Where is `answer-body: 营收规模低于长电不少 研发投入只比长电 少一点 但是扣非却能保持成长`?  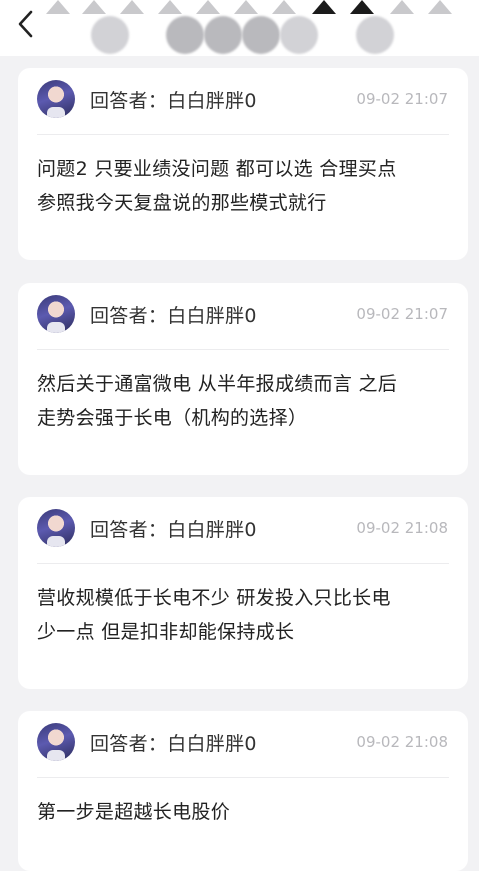
answer-body: 营收规模低于长电不少 研发投入只比长电 少一点 但是扣非却能保持成长 is located at coordinates (214, 615).